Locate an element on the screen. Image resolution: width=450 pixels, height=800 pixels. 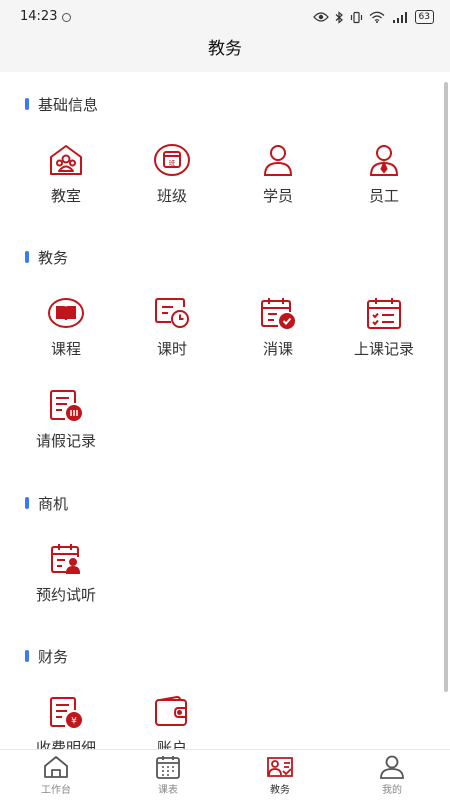
grid-item-staff: 员工 is located at coordinates (384, 174).